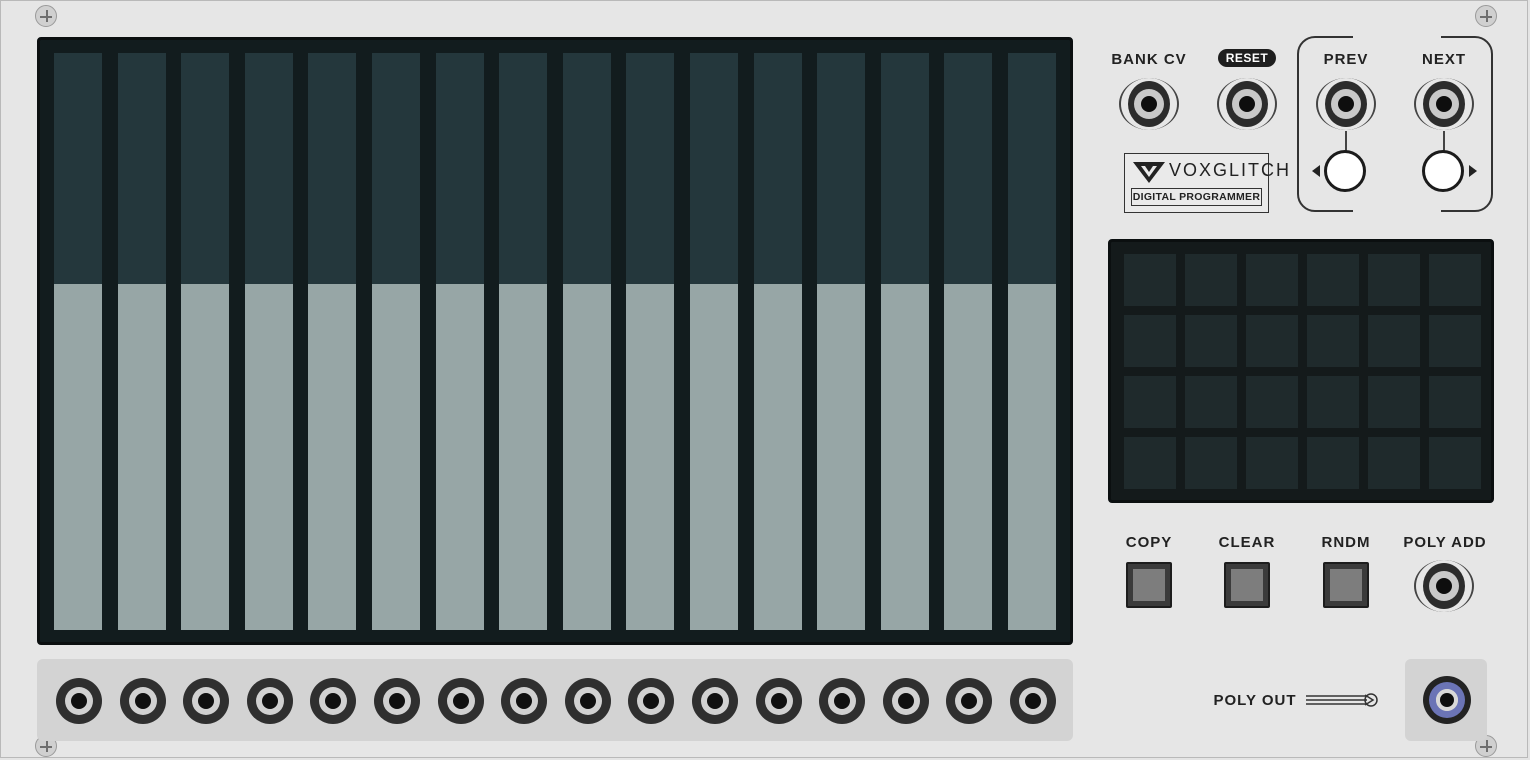 The image size is (1530, 760). What do you see at coordinates (1247, 542) in the screenshot?
I see `clear-label: CLEAR` at bounding box center [1247, 542].